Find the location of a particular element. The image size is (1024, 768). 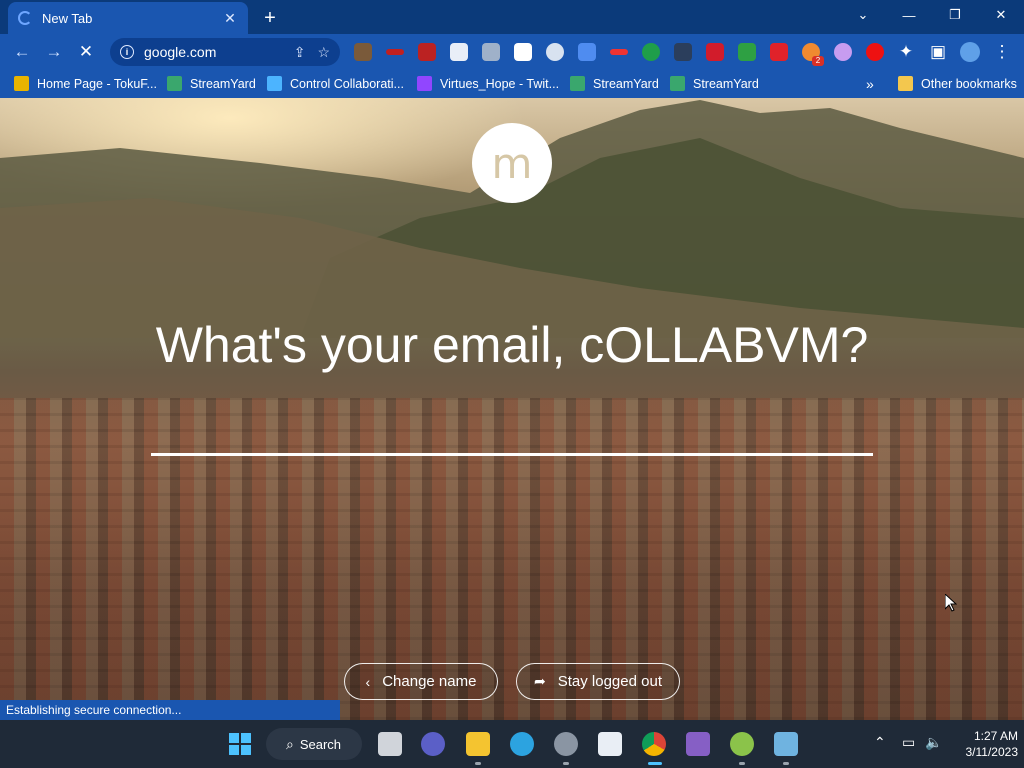

settings-gear-icon is located at coordinates (566, 744).